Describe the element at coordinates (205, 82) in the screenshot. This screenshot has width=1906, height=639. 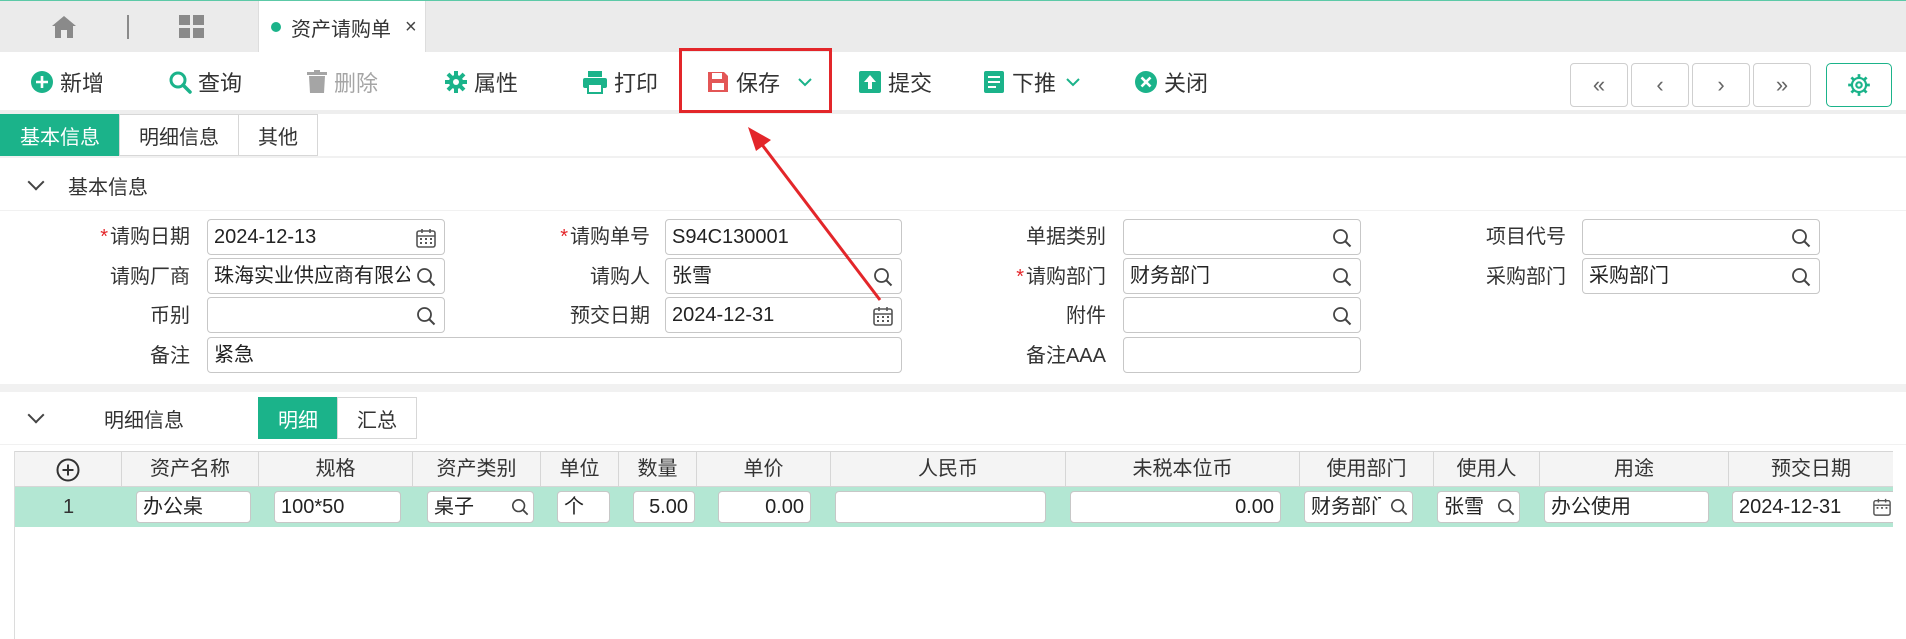
I see `query-button: 查询` at that location.